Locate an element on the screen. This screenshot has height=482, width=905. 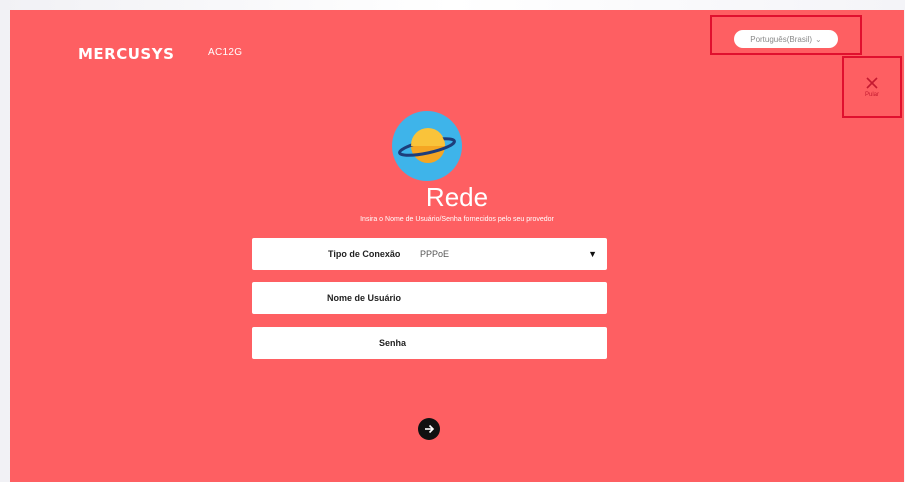
connection-type-select: Tipo de Conexão PPPoE ▼ is located at coordinates (429, 254).